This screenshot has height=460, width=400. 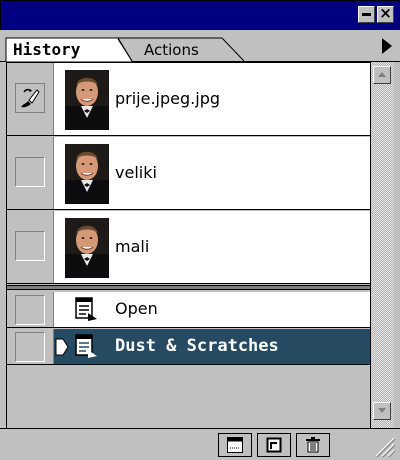 What do you see at coordinates (382, 411) in the screenshot?
I see `scroll-down-icon` at bounding box center [382, 411].